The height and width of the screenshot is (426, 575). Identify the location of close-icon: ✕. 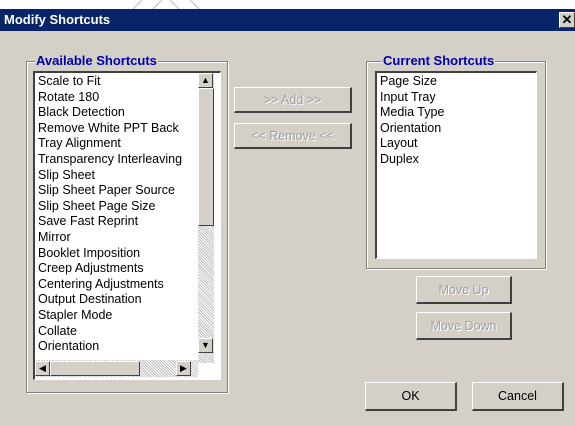
(567, 19).